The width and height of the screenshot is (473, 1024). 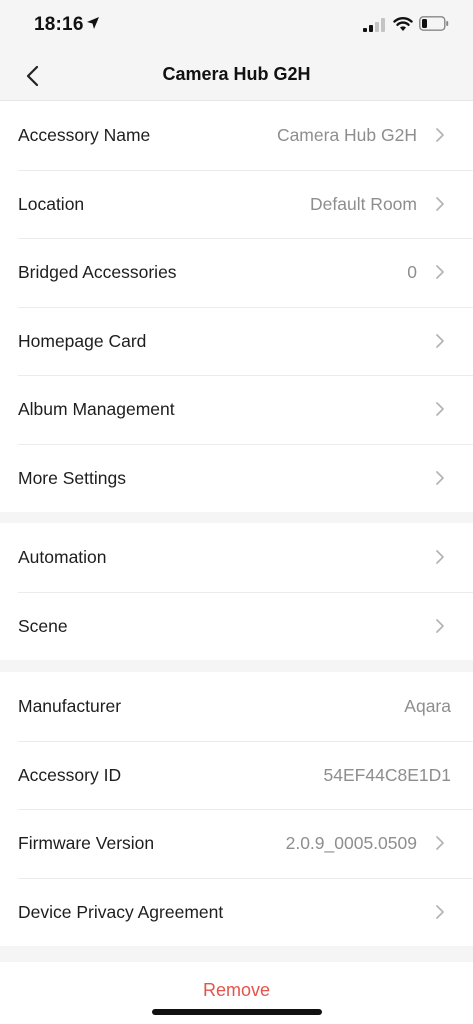 I want to click on page-title: Camera Hub G2H, so click(x=236, y=74).